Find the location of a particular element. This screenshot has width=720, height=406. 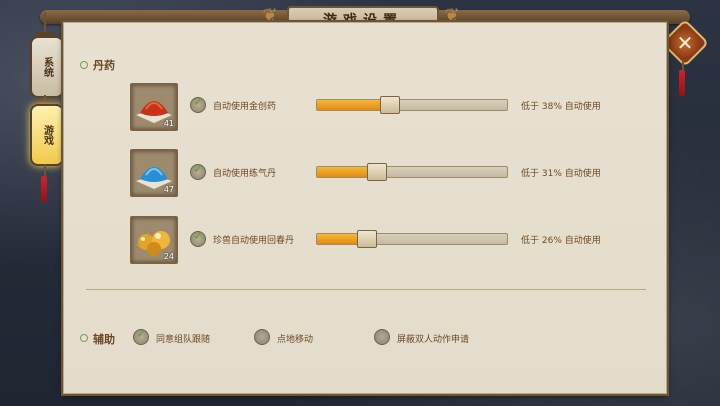

item-count: 24 is located at coordinates (168, 256).